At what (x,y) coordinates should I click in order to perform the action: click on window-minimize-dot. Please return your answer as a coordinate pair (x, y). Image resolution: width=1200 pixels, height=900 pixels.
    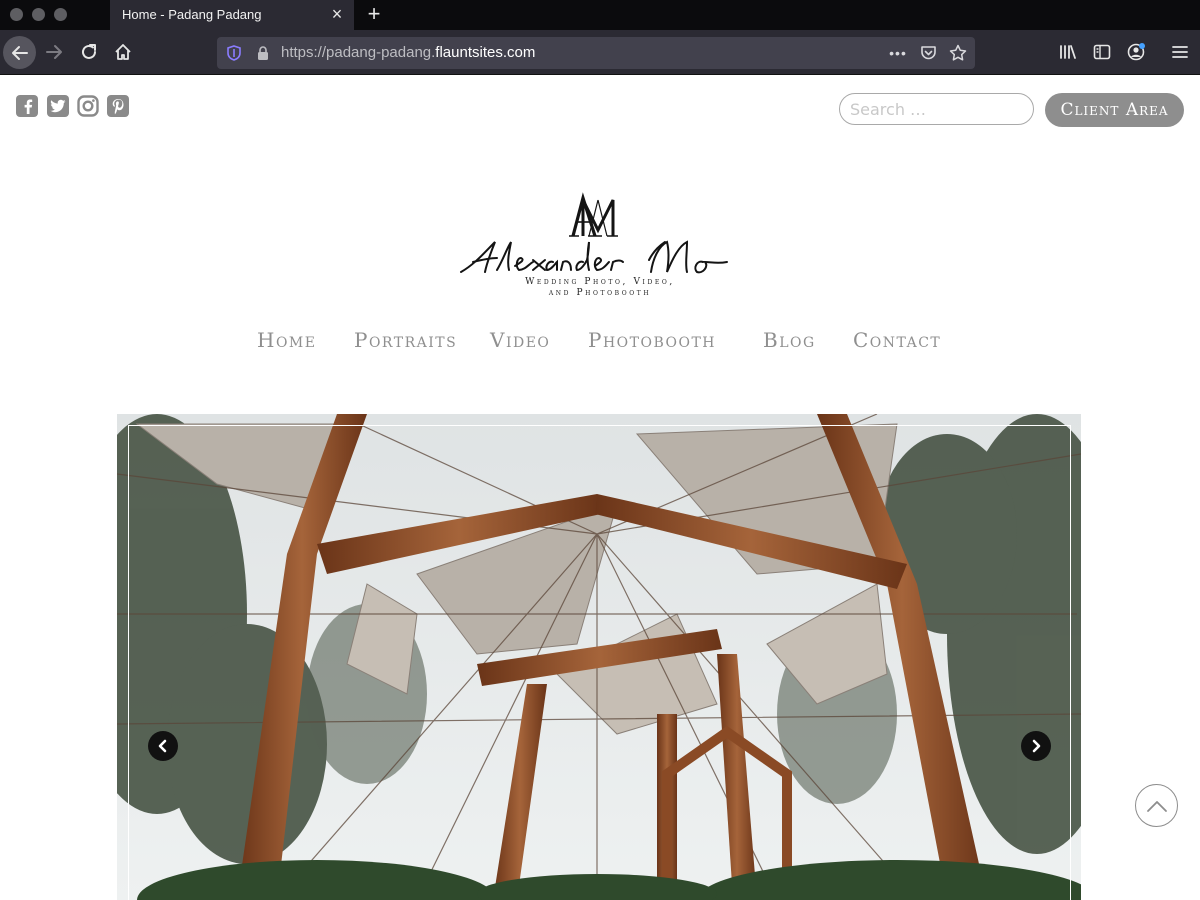
    Looking at the image, I should click on (38, 14).